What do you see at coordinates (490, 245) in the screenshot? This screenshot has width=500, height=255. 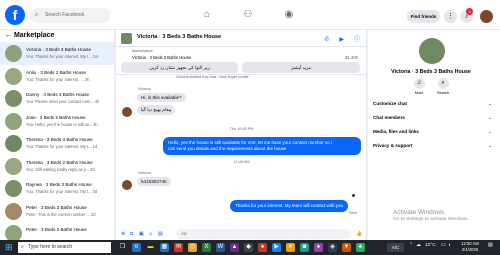 I see `notification-center-icon: ▤` at bounding box center [490, 245].